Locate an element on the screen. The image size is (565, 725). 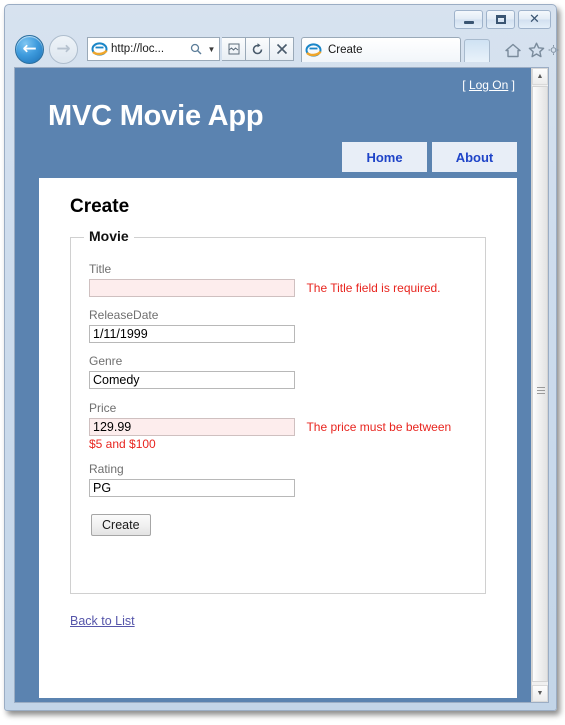
close-button: ✕ is located at coordinates (534, 19).